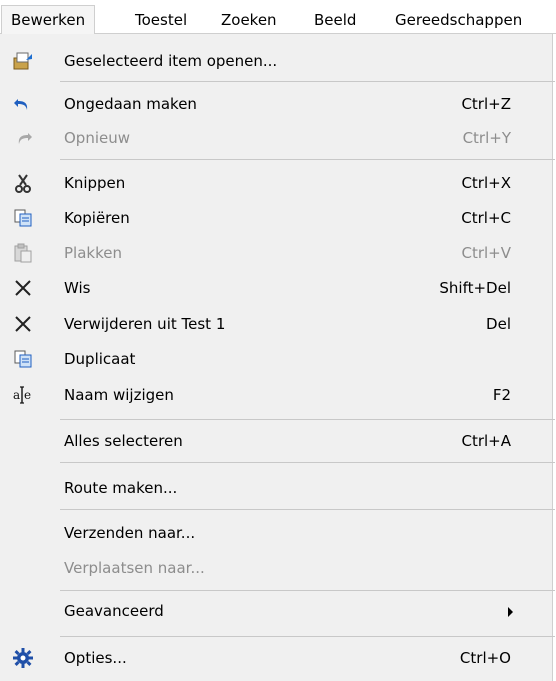  What do you see at coordinates (276, 253) in the screenshot?
I see `menu-item-paste: Plakken Ctrl+V` at bounding box center [276, 253].